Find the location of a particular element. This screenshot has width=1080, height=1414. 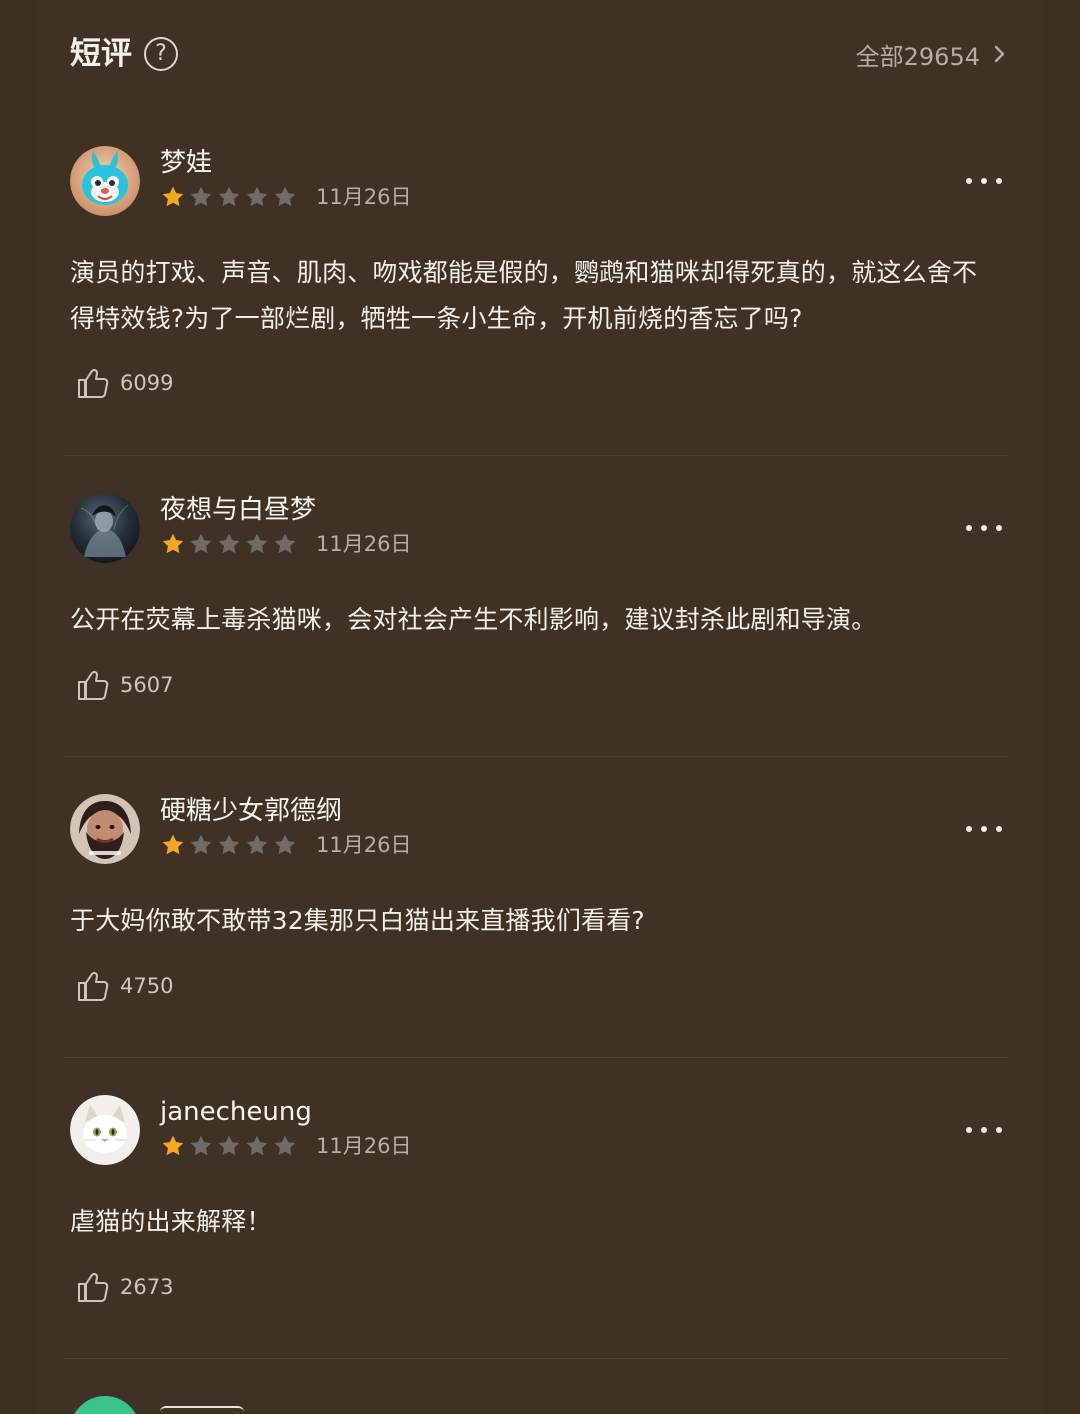

like-count: 6099 is located at coordinates (147, 382).